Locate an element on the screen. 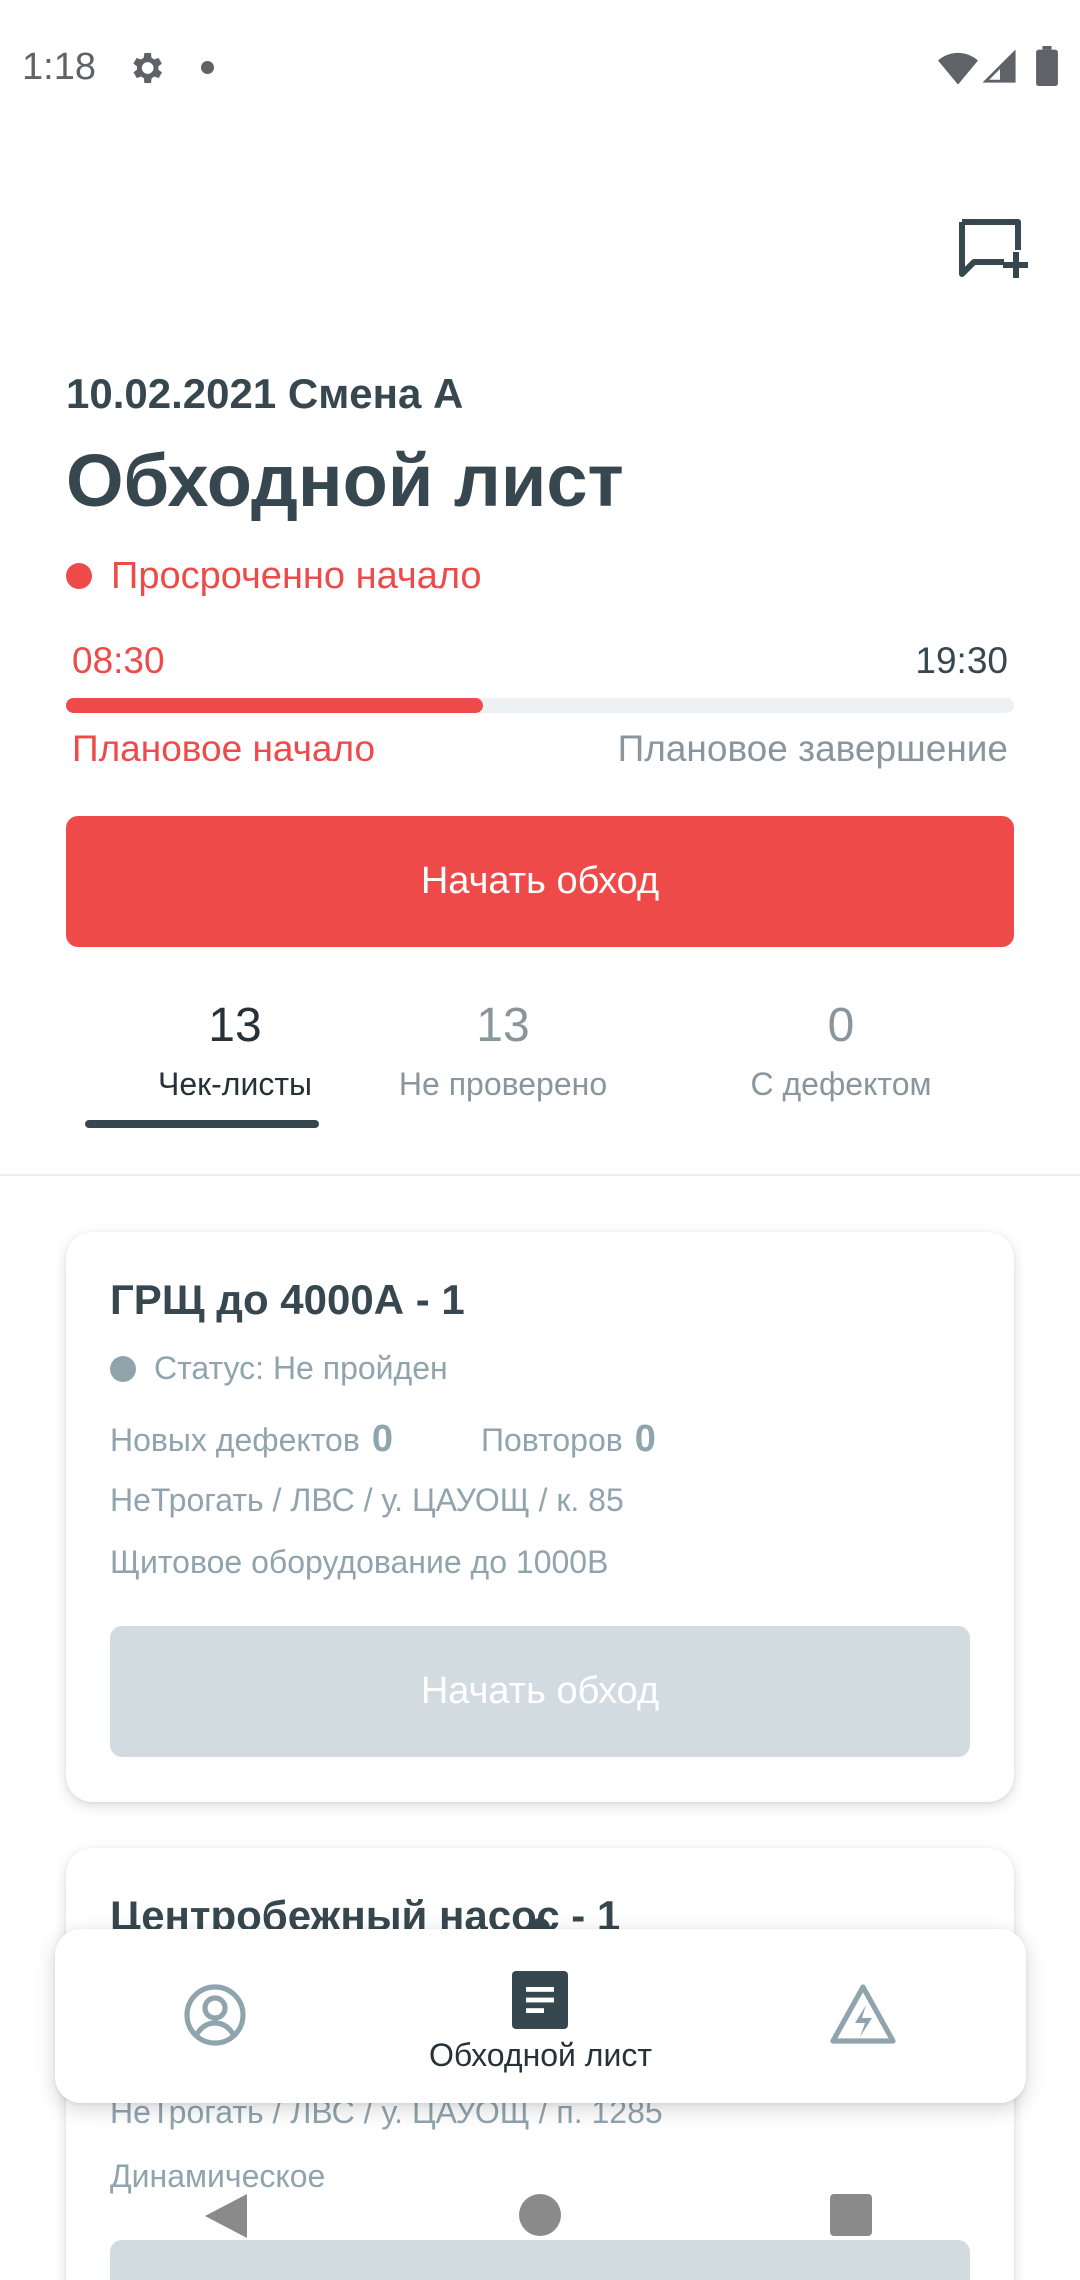 Image resolution: width=1080 pixels, height=2280 pixels. signal-icon is located at coordinates (999, 66).